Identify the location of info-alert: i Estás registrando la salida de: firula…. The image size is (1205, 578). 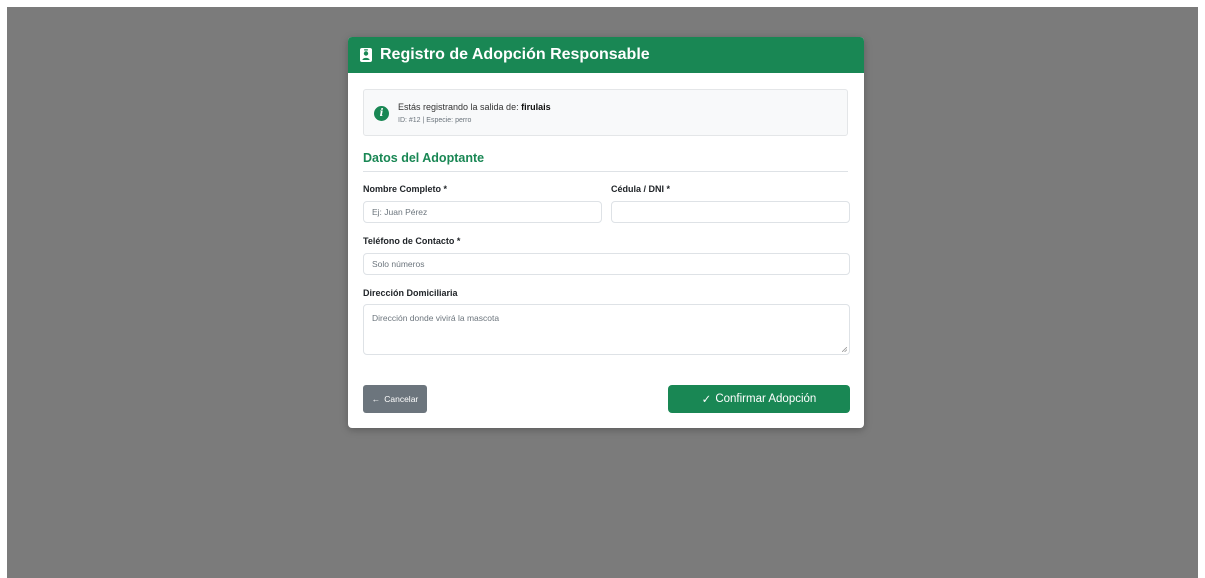
(605, 112).